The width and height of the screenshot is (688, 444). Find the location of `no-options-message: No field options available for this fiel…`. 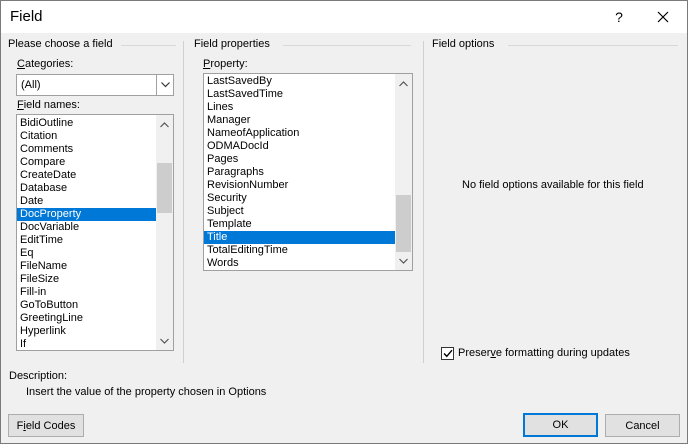

no-options-message: No field options available for this fiel… is located at coordinates (553, 185).